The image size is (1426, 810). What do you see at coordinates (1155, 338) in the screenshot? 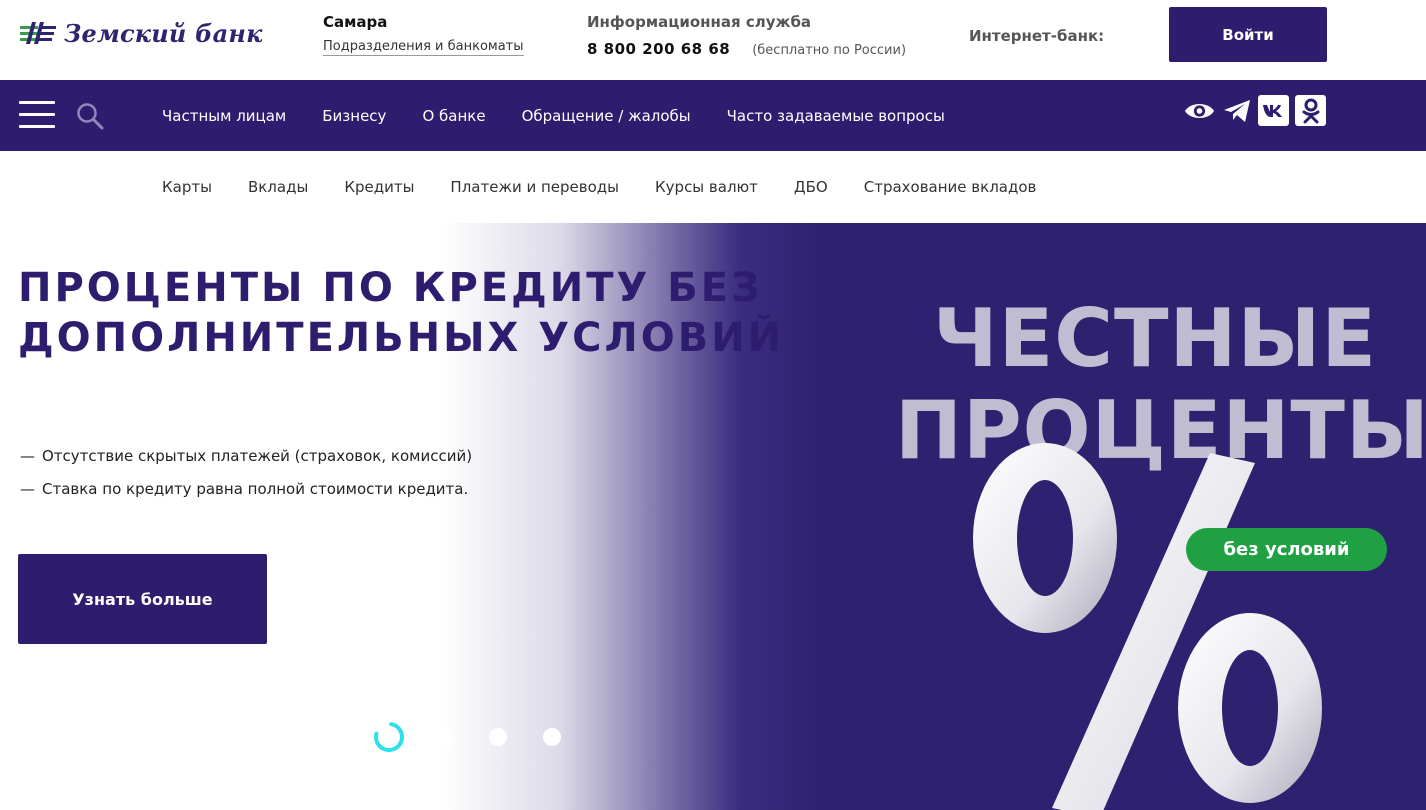
I see `promo-line-1: ЧЕСТНЫЕ` at bounding box center [1155, 338].